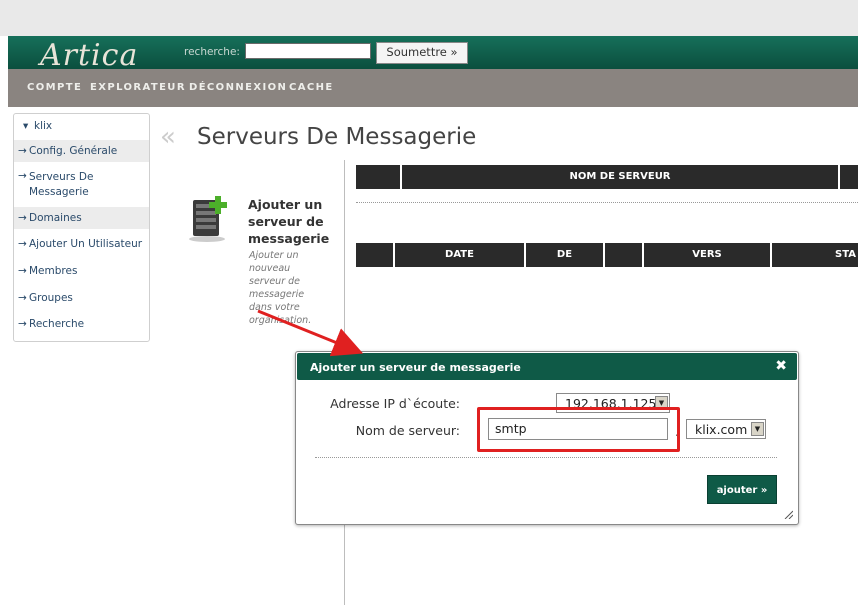 The width and height of the screenshot is (858, 605). Describe the element at coordinates (81, 299) in the screenshot. I see `sidebar-item-groupes: → Groupes` at that location.